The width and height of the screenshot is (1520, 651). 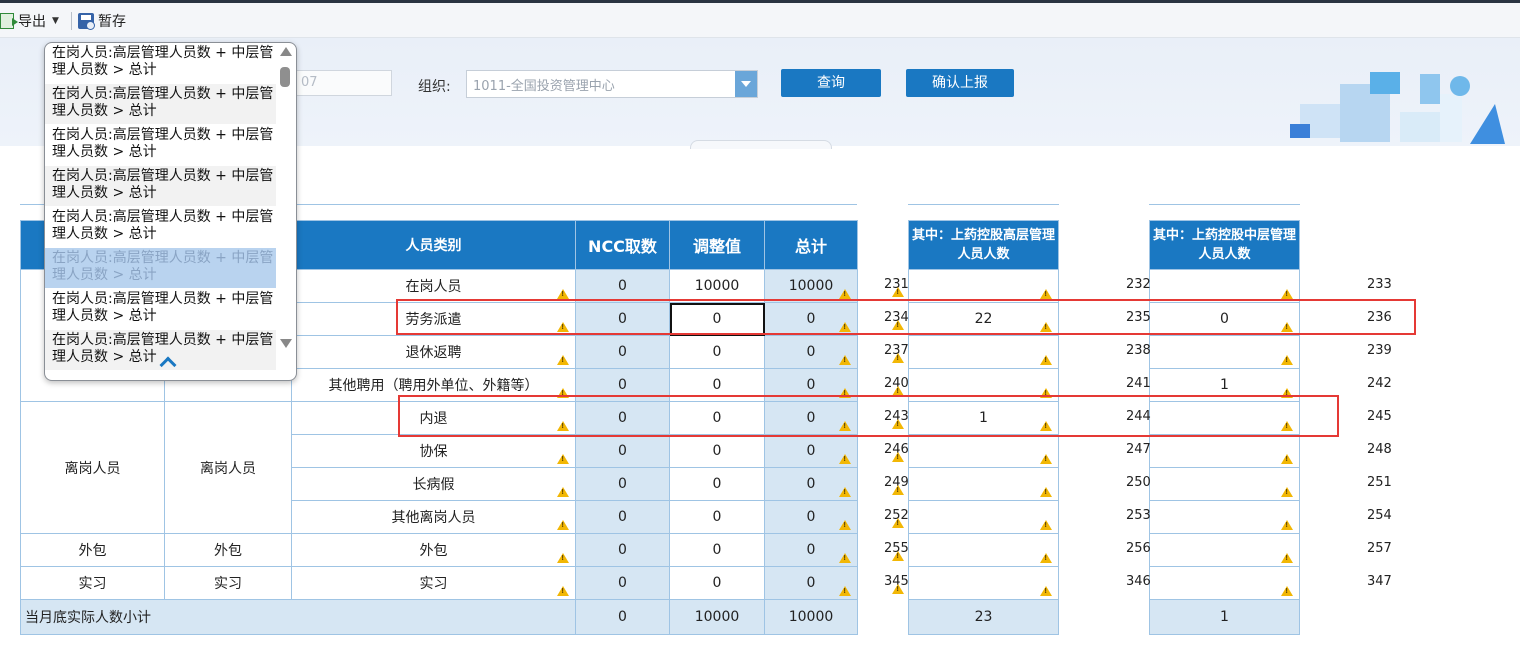 What do you see at coordinates (622, 617) in the screenshot?
I see `subtotal-ncc: 0` at bounding box center [622, 617].